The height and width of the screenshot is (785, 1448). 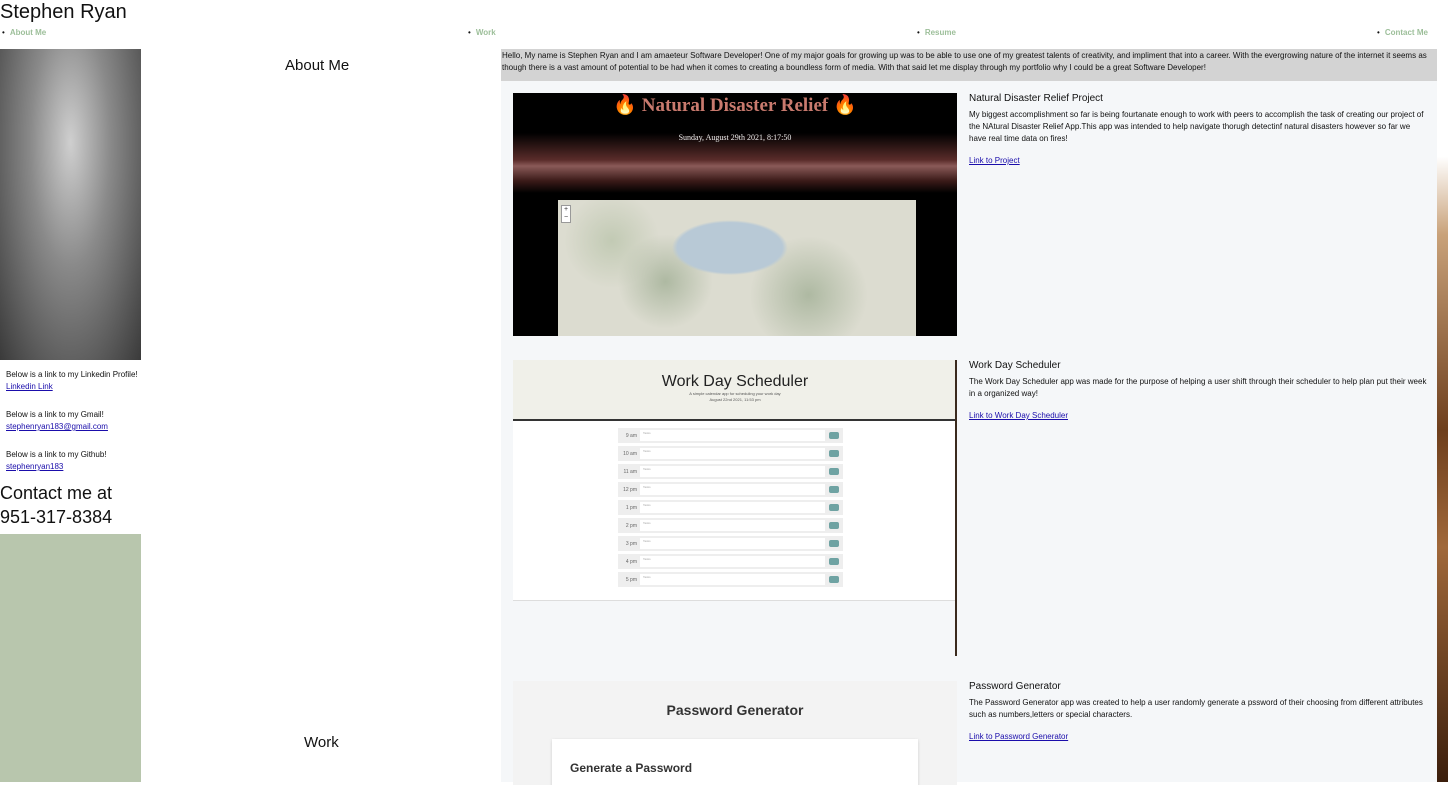 I want to click on github-link: stephenryan183, so click(x=34, y=466).